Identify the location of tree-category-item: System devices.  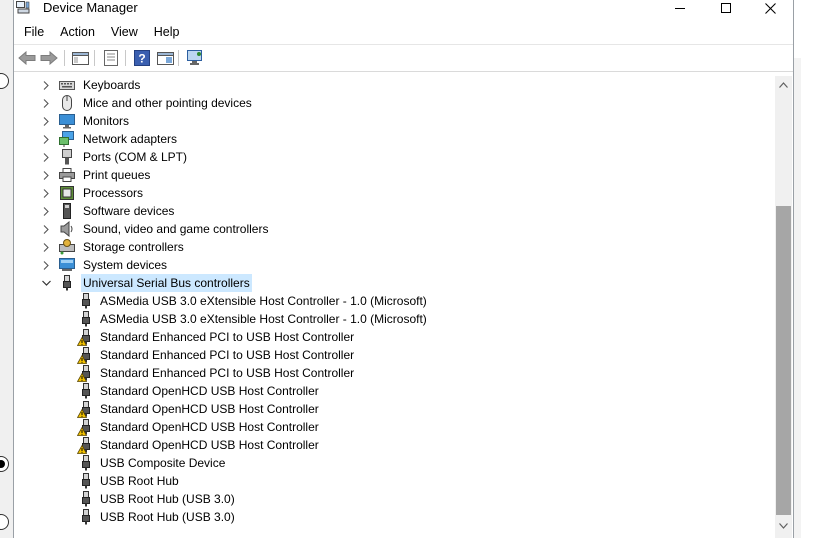
(104, 265).